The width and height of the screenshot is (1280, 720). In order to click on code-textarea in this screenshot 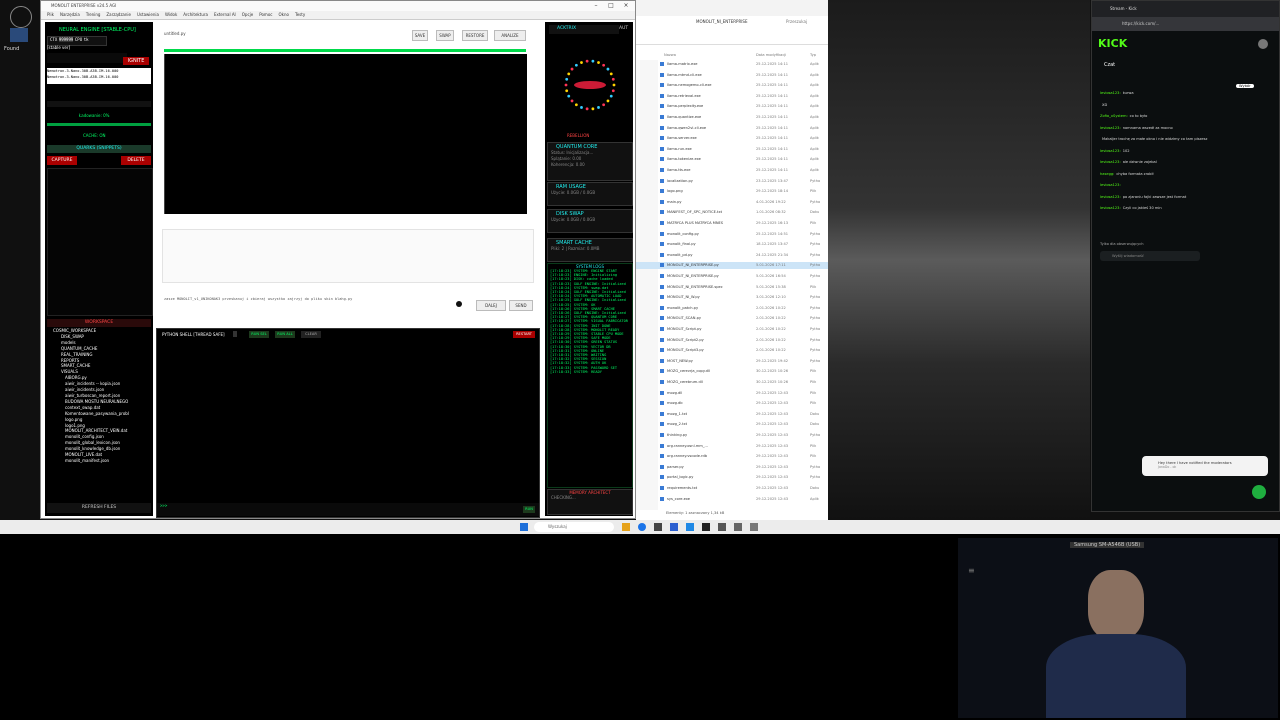, I will do `click(345, 134)`.